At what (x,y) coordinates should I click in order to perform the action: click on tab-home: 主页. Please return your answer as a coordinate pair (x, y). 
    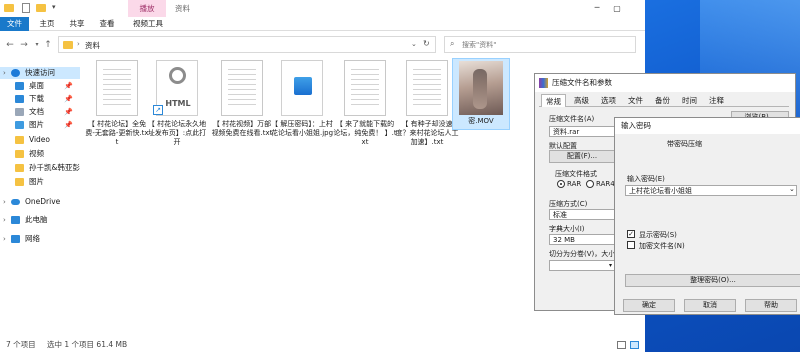
    Looking at the image, I should click on (47, 24).